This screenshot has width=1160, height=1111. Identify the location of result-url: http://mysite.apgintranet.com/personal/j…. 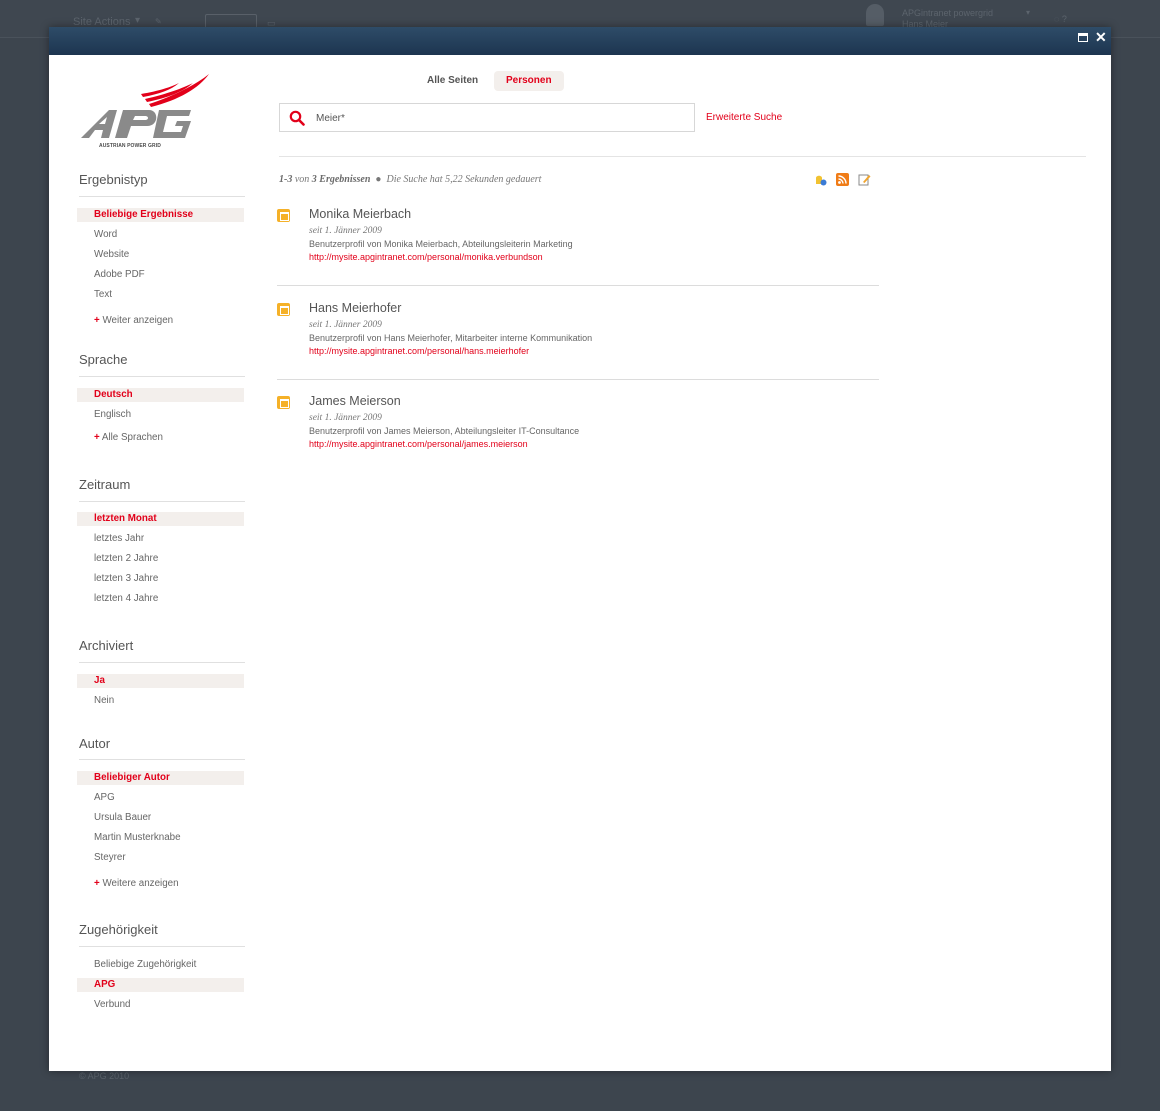
(418, 444).